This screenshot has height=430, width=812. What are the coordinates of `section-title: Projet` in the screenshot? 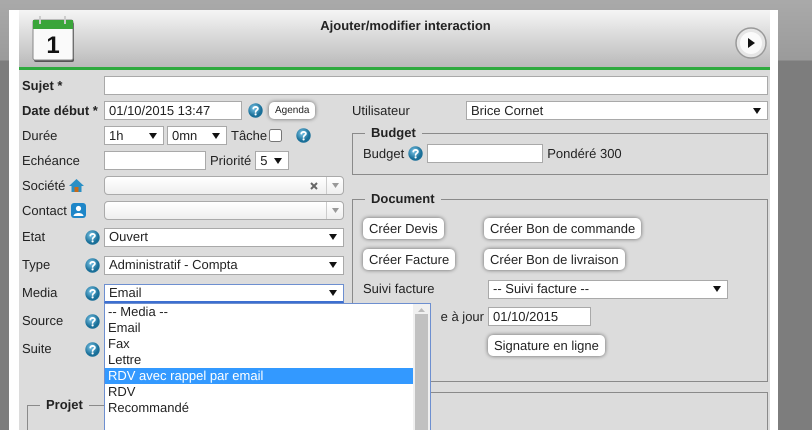 It's located at (64, 405).